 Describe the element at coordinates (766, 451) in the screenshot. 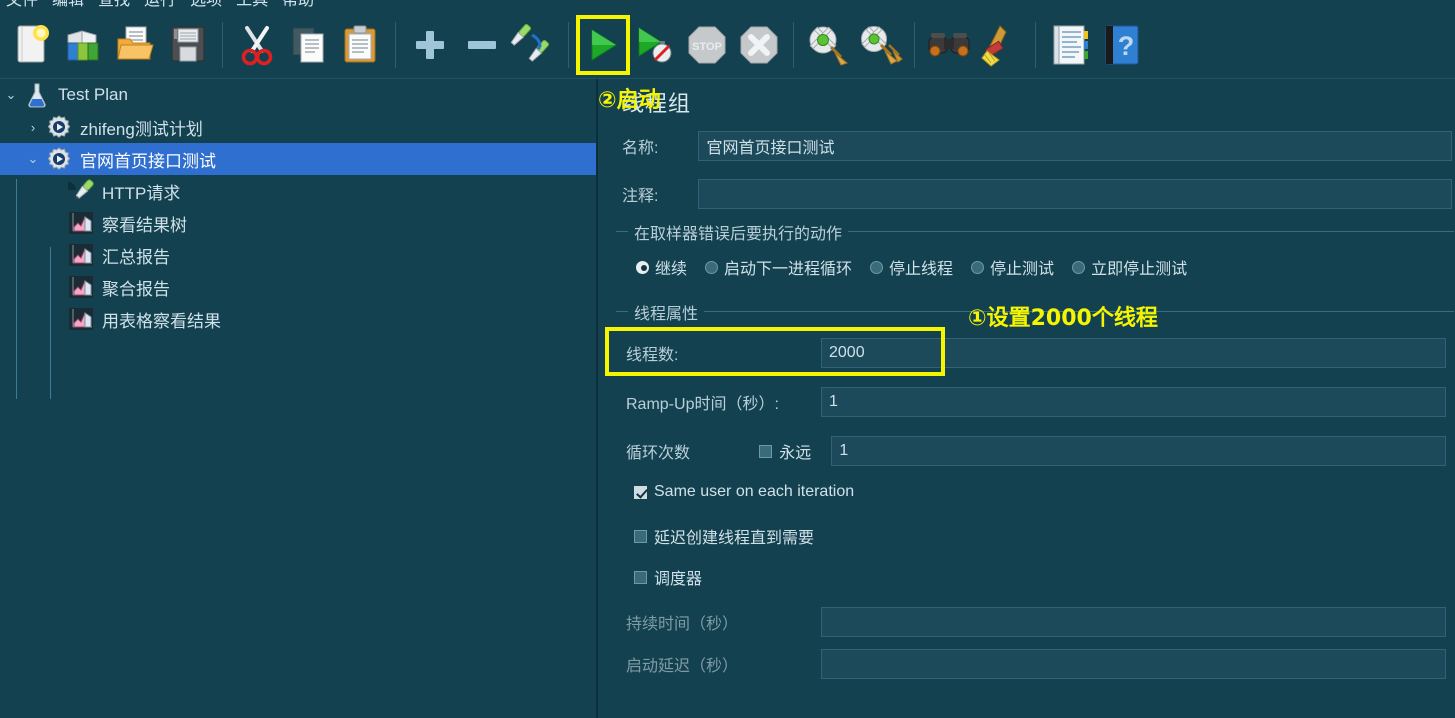

I see `forever-checkbox` at that location.